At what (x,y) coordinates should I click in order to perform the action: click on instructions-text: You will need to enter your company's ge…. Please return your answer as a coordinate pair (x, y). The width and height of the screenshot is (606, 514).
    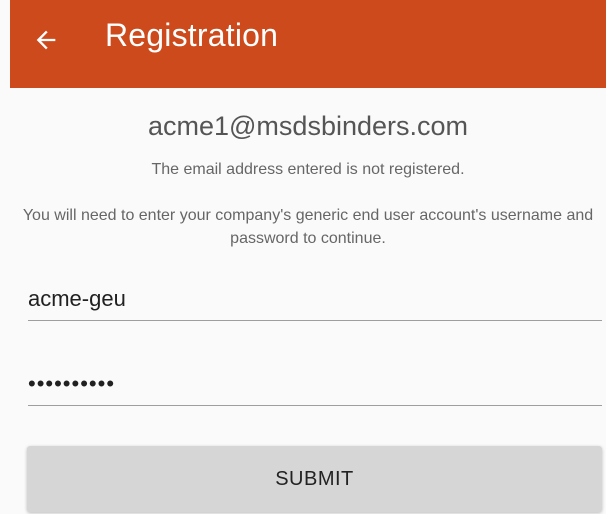
    Looking at the image, I should click on (308, 227).